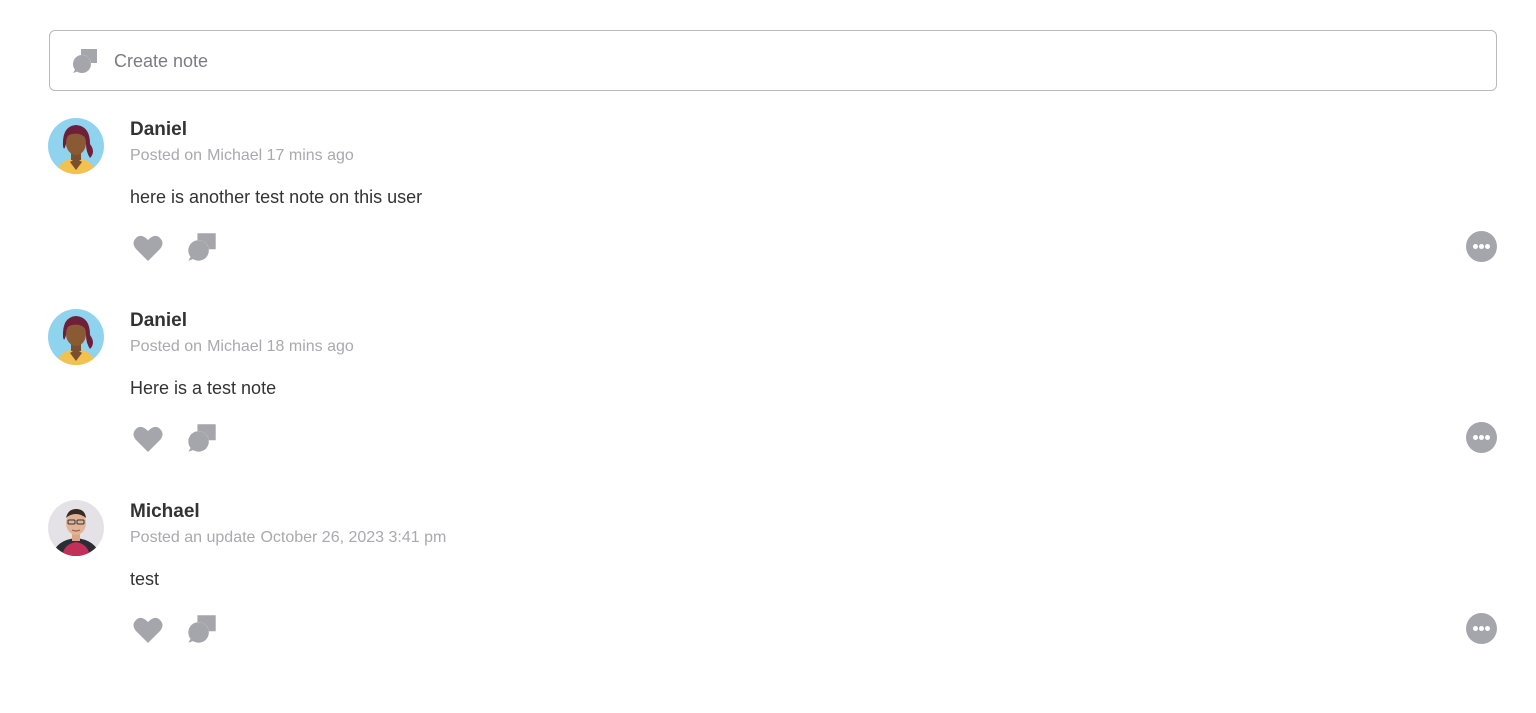 The width and height of the screenshot is (1536, 713). What do you see at coordinates (165, 512) in the screenshot?
I see `post-author: Michael` at bounding box center [165, 512].